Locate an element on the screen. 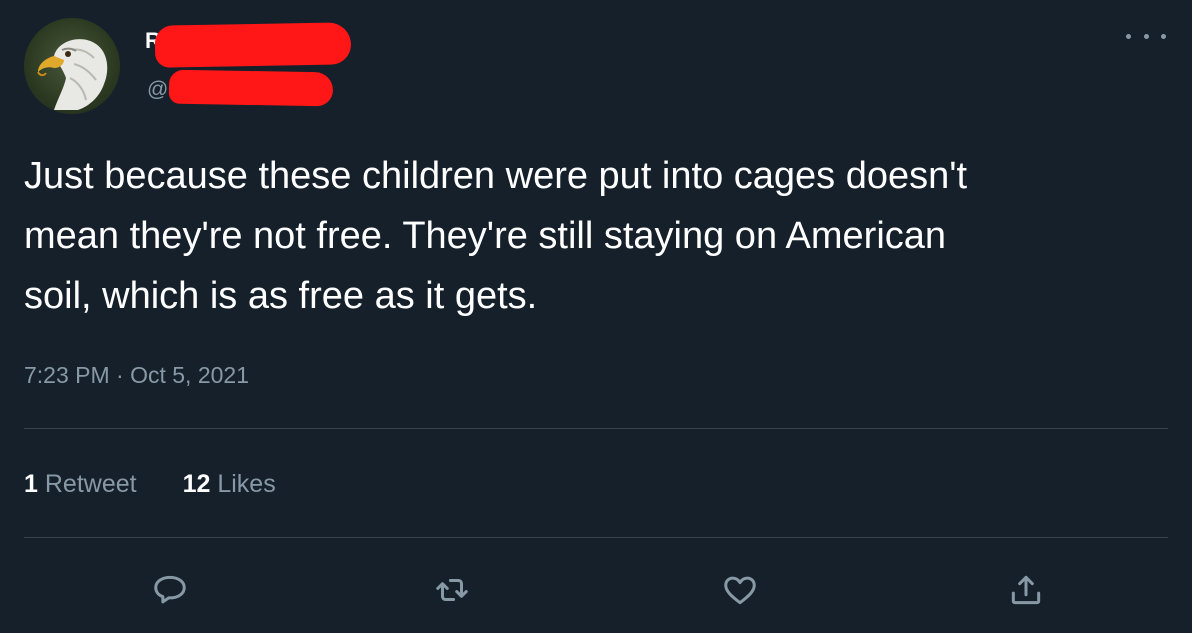 The height and width of the screenshot is (633, 1192). retweet-button is located at coordinates (452, 590).